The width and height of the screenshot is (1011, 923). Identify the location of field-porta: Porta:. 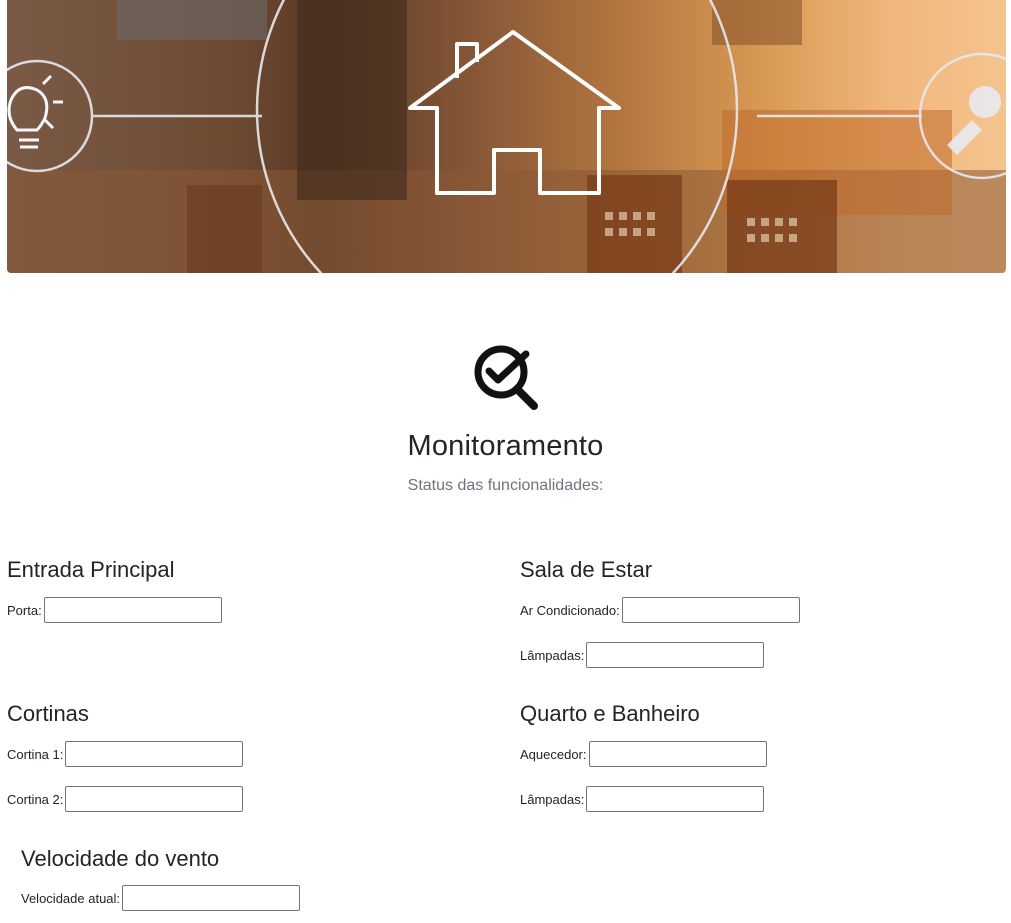
(114, 610).